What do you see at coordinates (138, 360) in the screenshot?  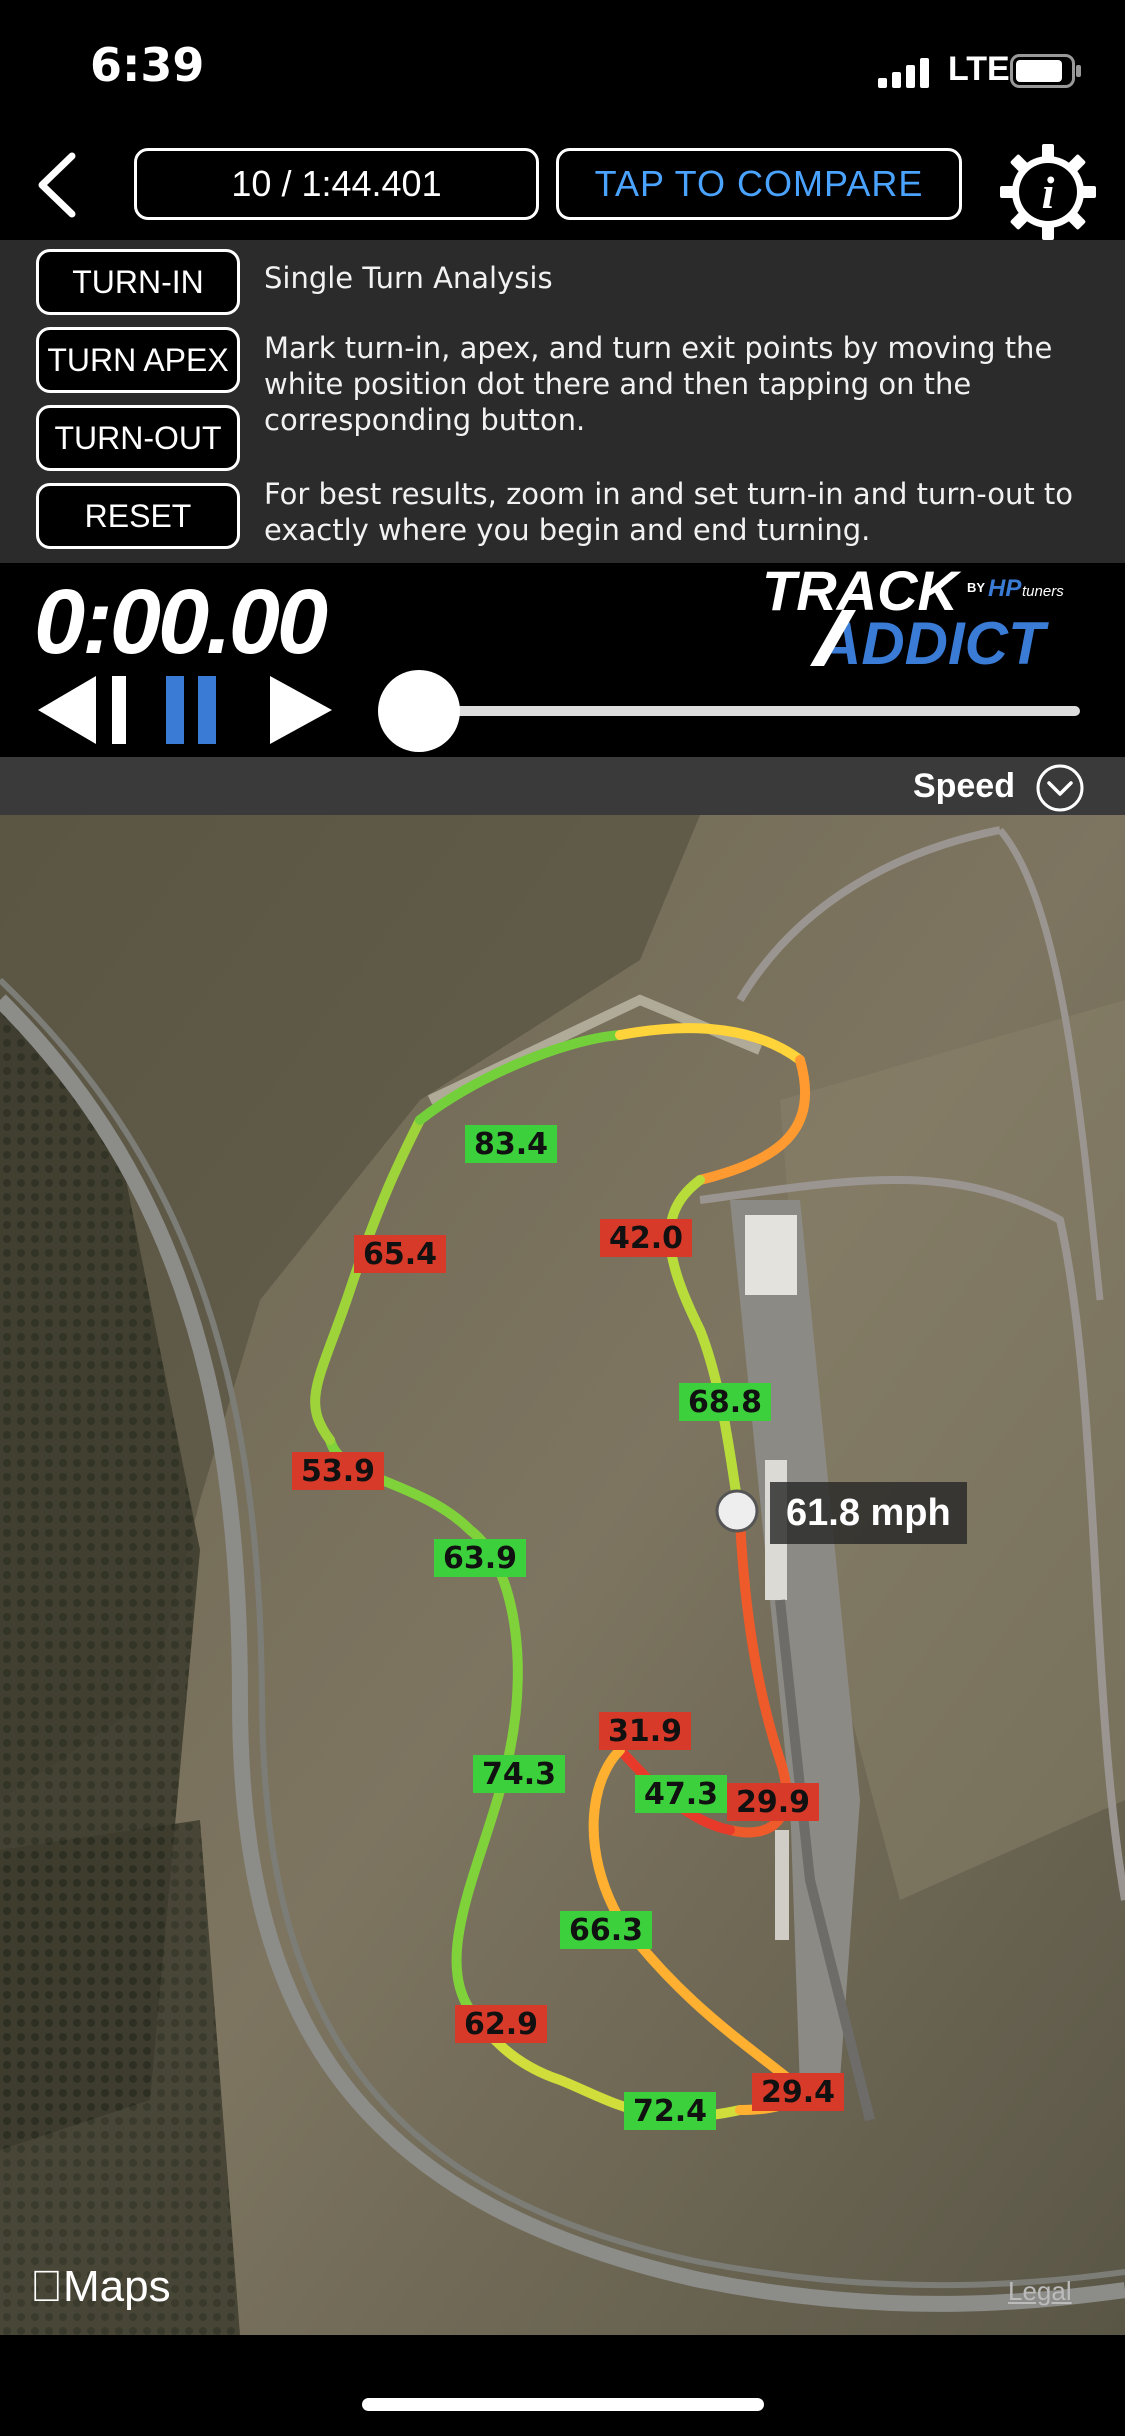 I see `turn-apex-button: TURN APEX` at bounding box center [138, 360].